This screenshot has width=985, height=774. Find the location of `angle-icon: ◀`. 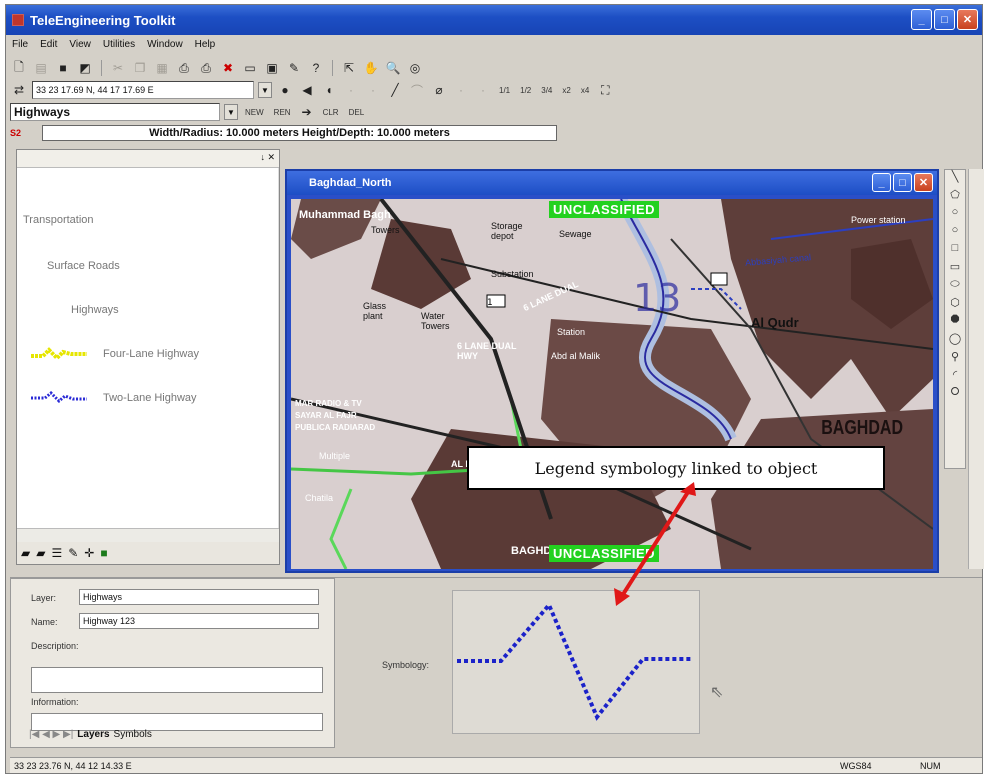

angle-icon: ◀ is located at coordinates (307, 90).